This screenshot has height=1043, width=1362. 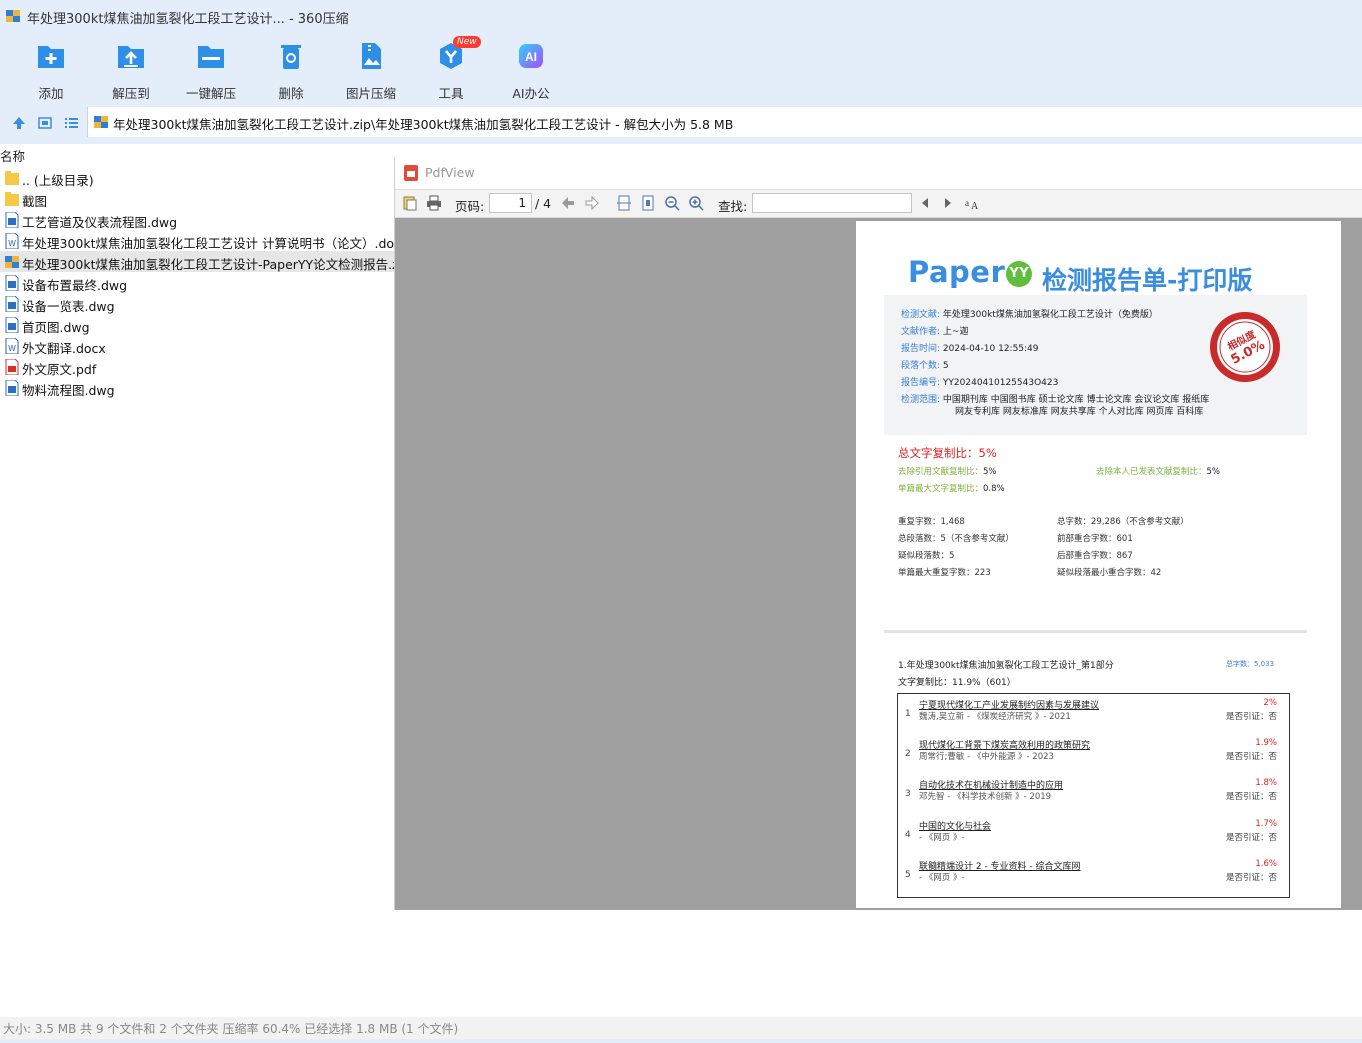 I want to click on delete-icon, so click(x=291, y=57).